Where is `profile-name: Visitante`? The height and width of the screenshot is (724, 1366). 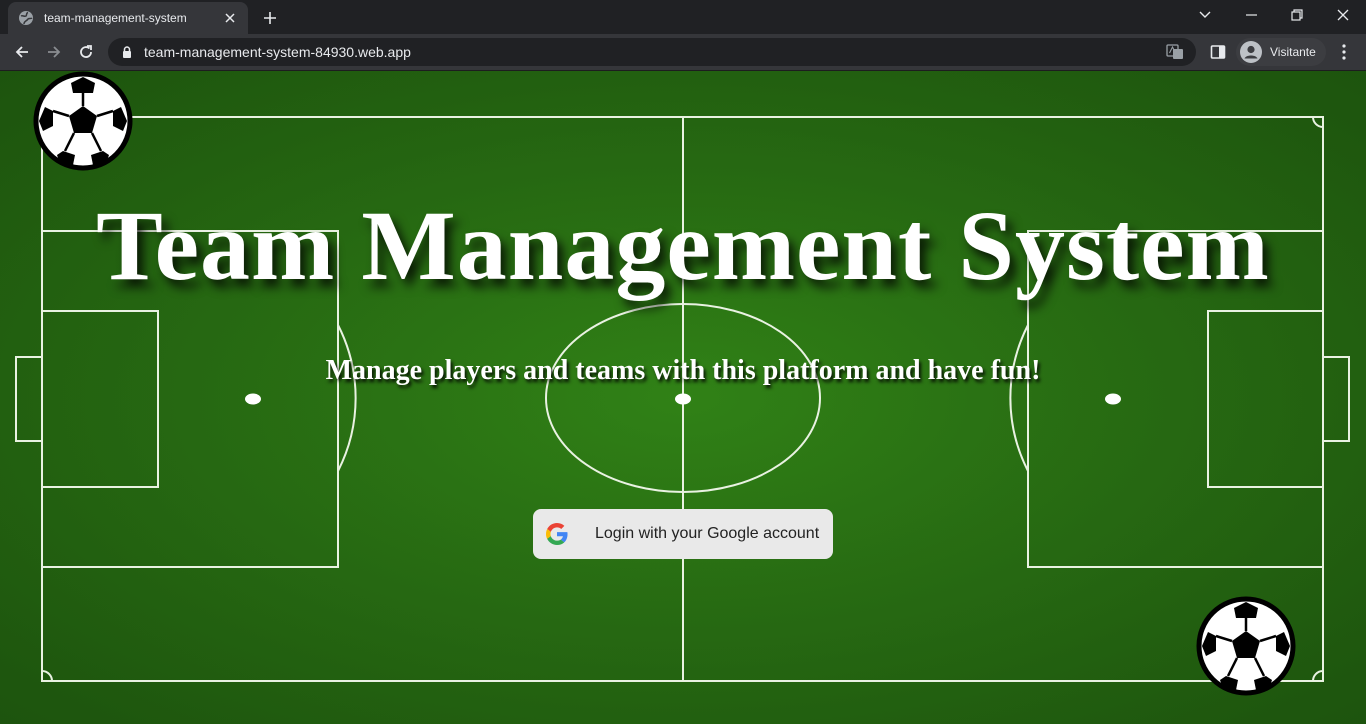
profile-name: Visitante is located at coordinates (1293, 52).